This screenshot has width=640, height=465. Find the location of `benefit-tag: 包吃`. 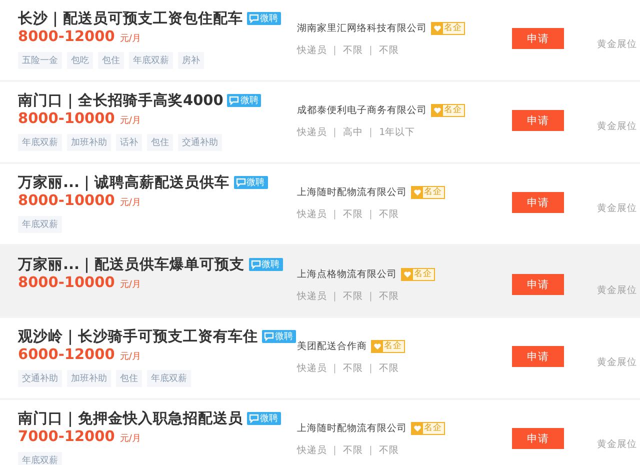

benefit-tag: 包吃 is located at coordinates (80, 60).